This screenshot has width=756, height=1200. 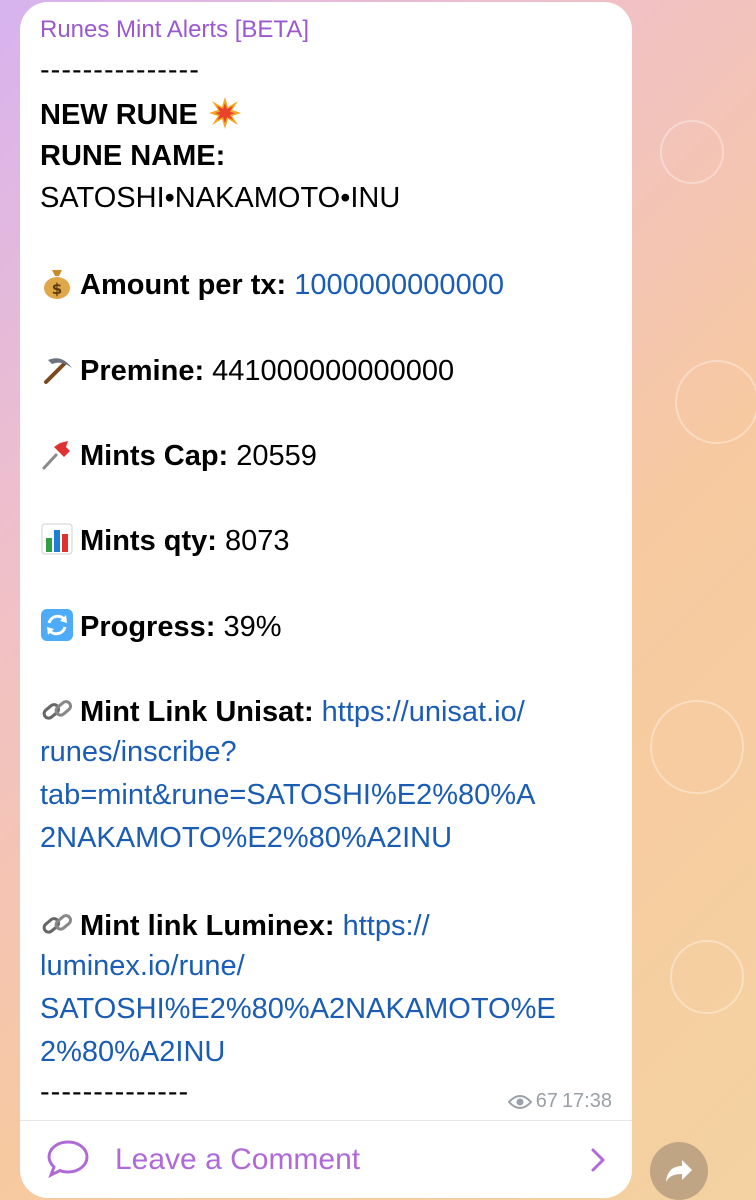 I want to click on amount-label: Amount per tx:, so click(x=183, y=285).